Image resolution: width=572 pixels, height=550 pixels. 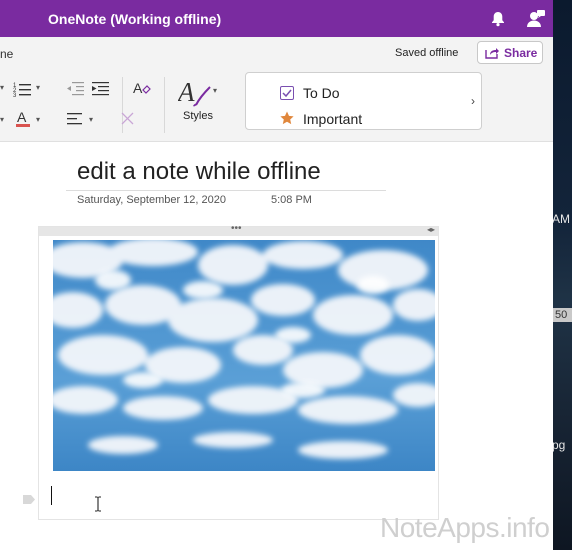 I want to click on tag-important: Important, so click(x=332, y=119).